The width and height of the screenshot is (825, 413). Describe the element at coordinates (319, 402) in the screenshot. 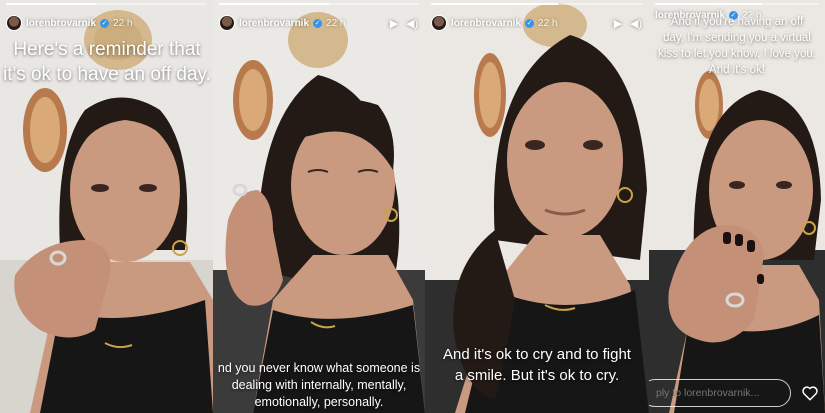

I see `caption-line: emotionally, personally.` at that location.